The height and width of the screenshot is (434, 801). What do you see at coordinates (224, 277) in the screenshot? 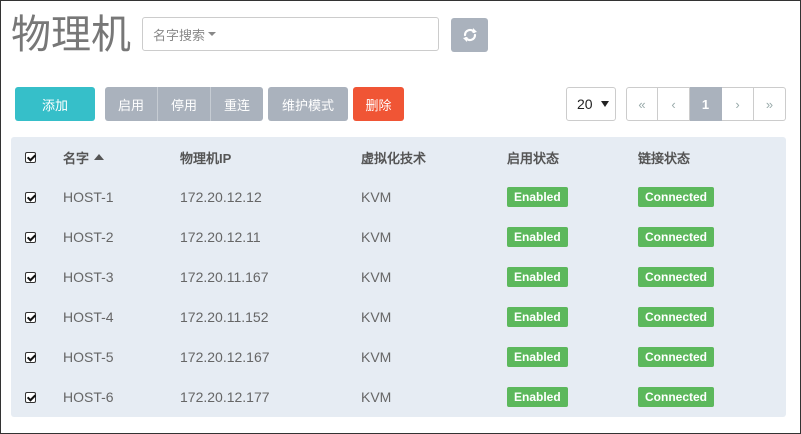
I see `host-ip: 172.20.11.167` at bounding box center [224, 277].